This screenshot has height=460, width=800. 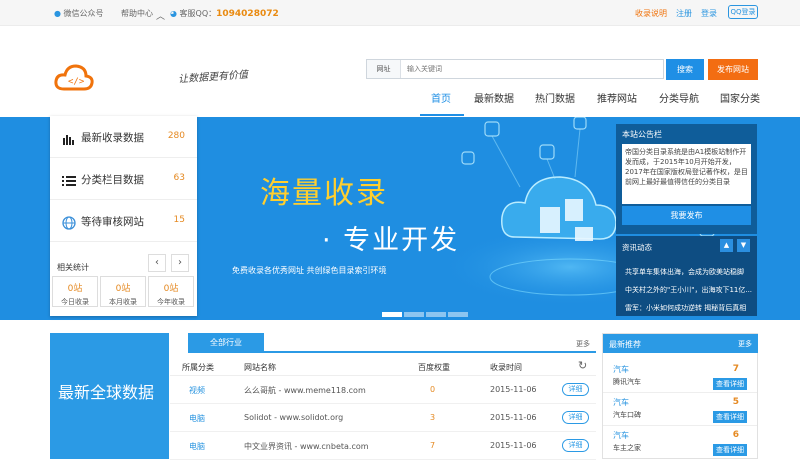 I want to click on row-category: 视频, so click(x=197, y=390).